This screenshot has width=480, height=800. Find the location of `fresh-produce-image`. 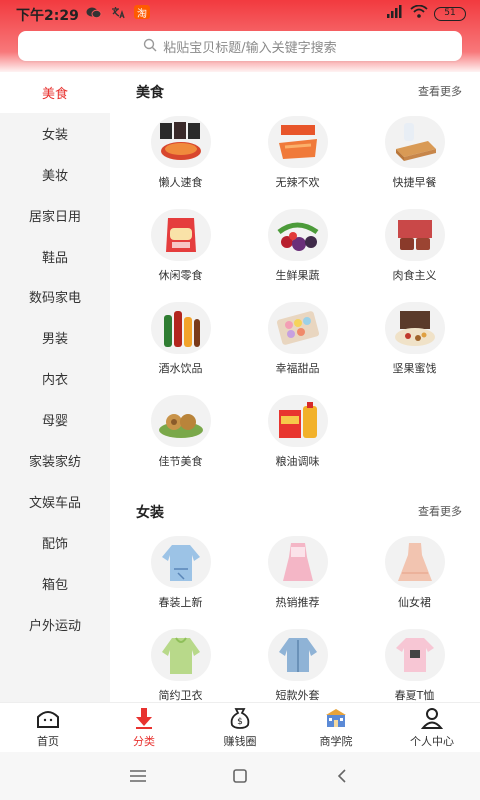

fresh-produce-image is located at coordinates (297, 235).